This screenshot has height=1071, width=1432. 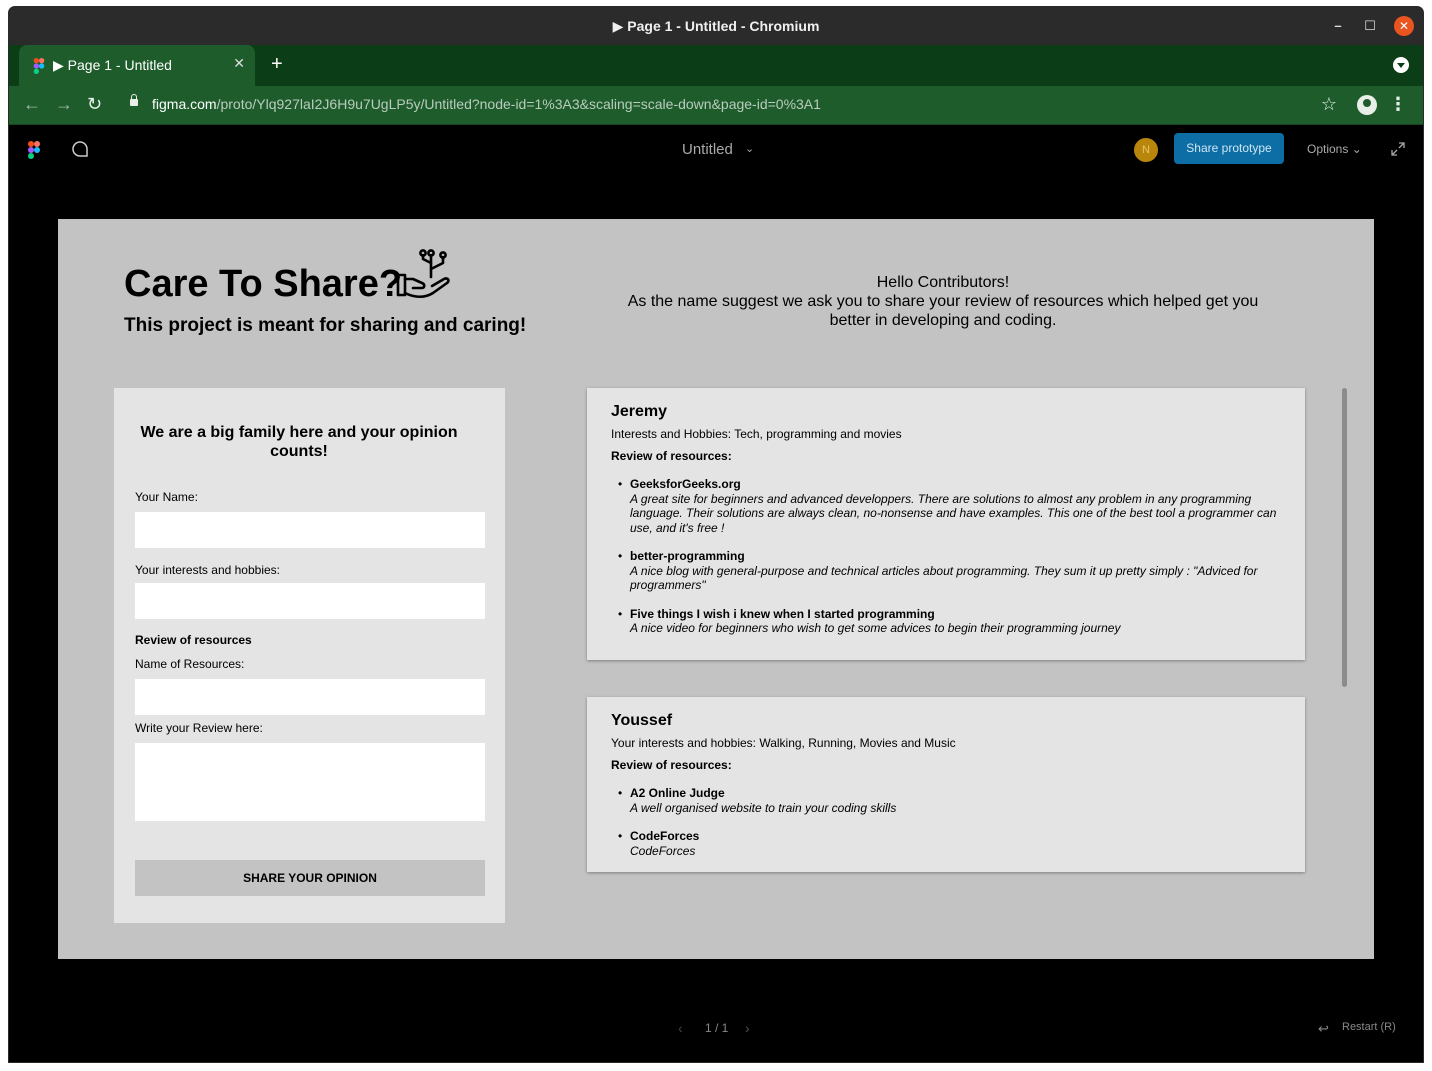 I want to click on title-bar: ▶ Page 1 - Untitled - Chromium – ☐ ✕, so click(x=716, y=26).